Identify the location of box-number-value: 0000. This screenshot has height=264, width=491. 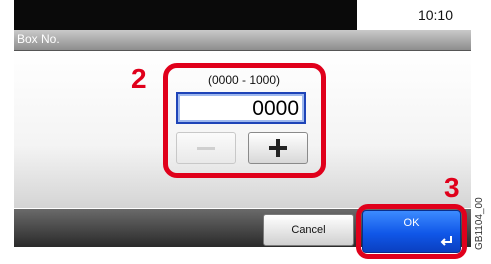
(275, 108).